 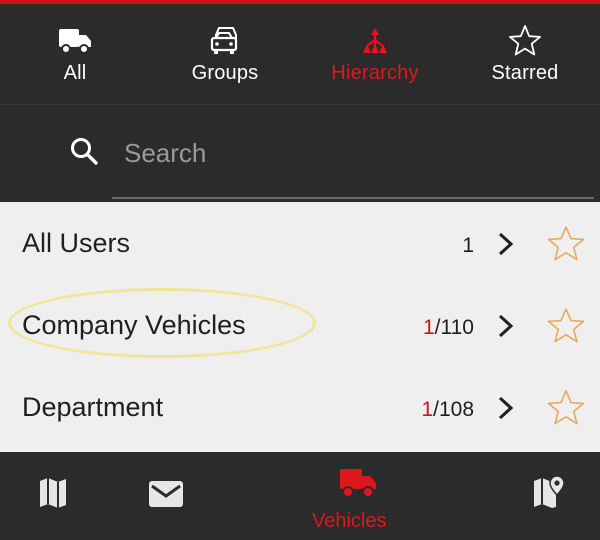 What do you see at coordinates (225, 73) in the screenshot?
I see `tab-groups-label: Groups` at bounding box center [225, 73].